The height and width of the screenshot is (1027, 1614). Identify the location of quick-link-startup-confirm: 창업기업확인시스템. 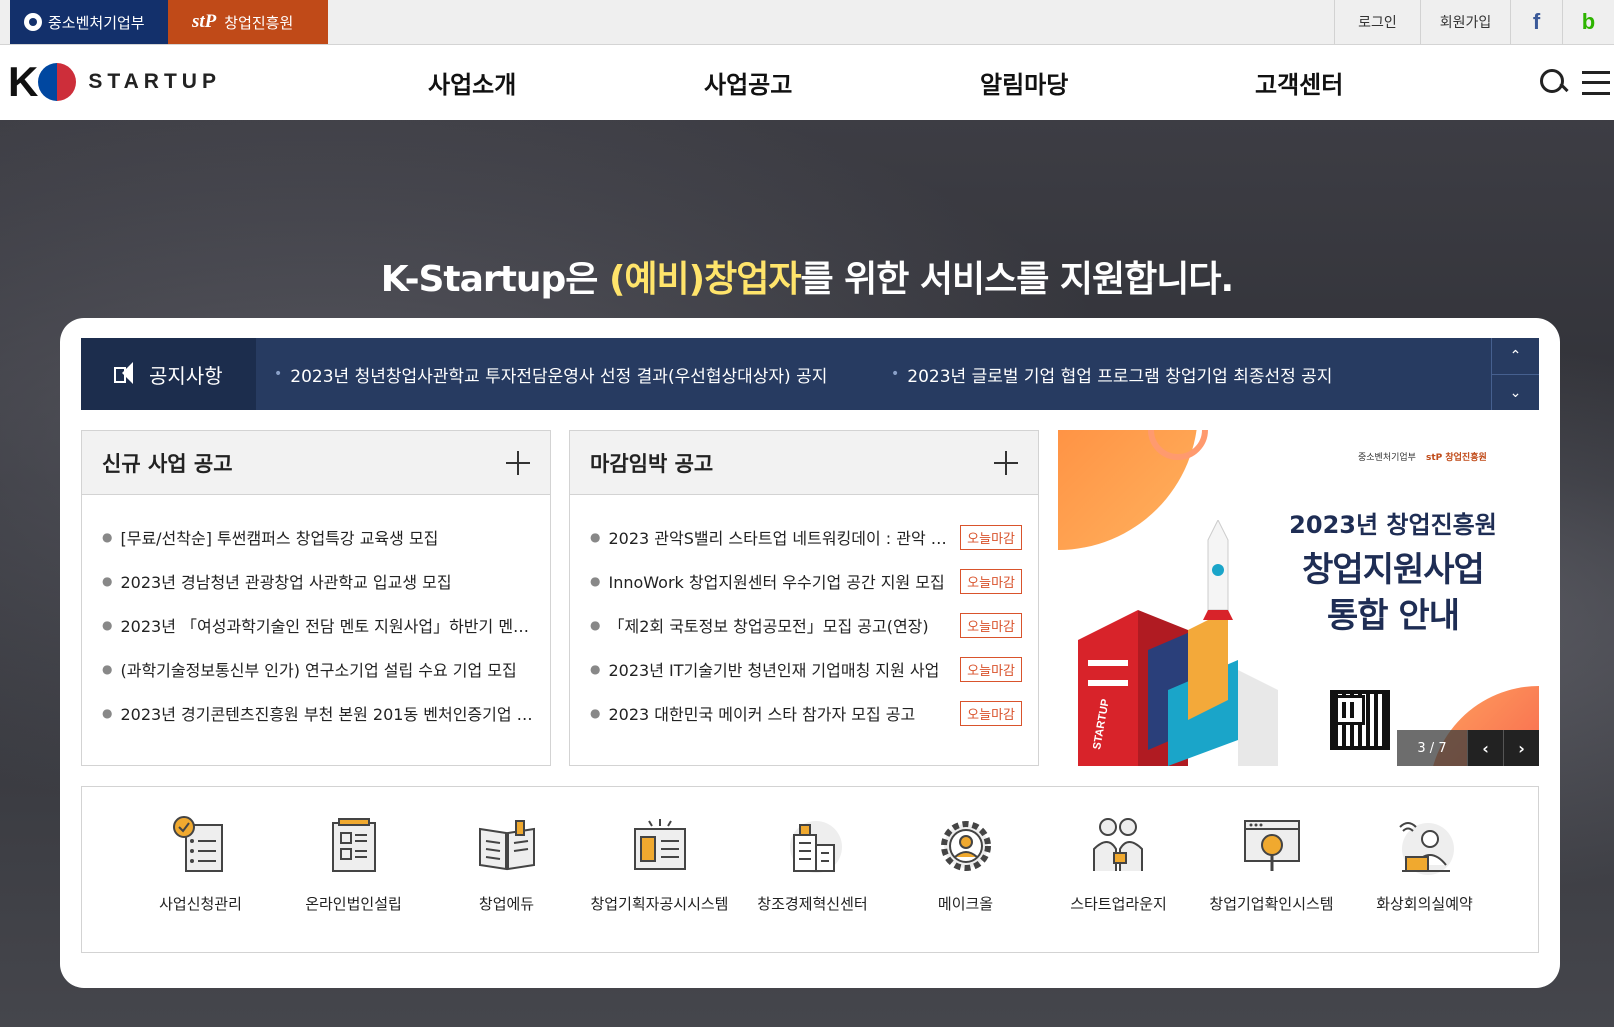
(1271, 869).